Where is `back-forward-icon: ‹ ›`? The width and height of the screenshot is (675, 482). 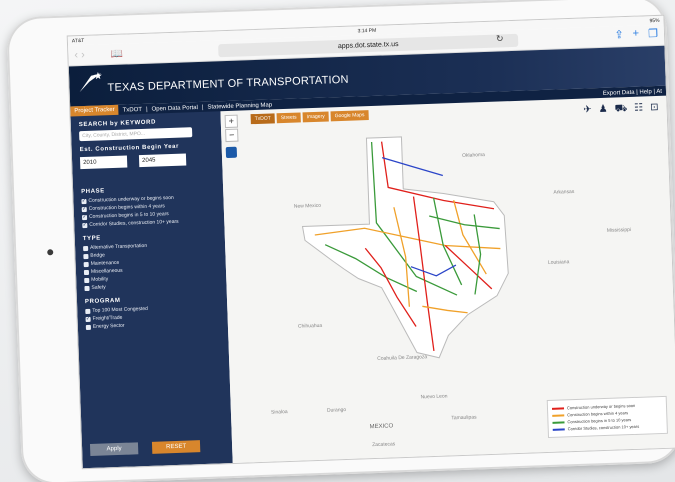 back-forward-icon: ‹ › is located at coordinates (92, 54).